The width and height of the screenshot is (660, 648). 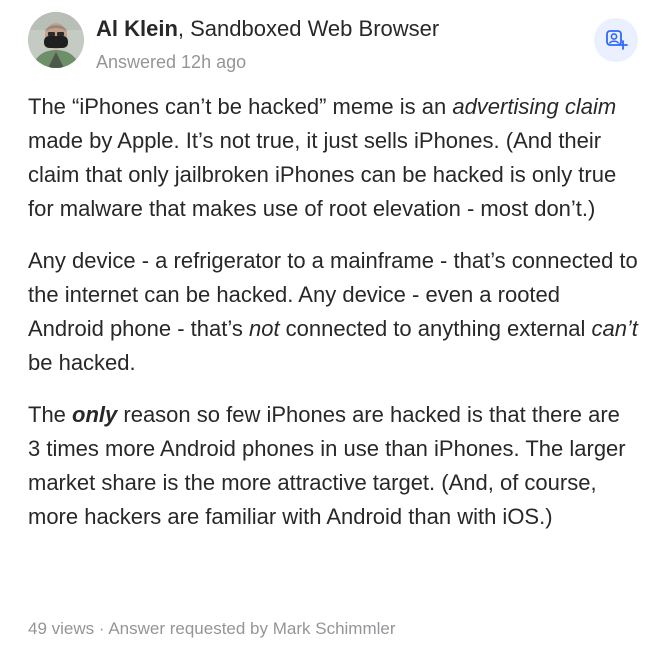 I want to click on answer-strong: only, so click(x=94, y=414).